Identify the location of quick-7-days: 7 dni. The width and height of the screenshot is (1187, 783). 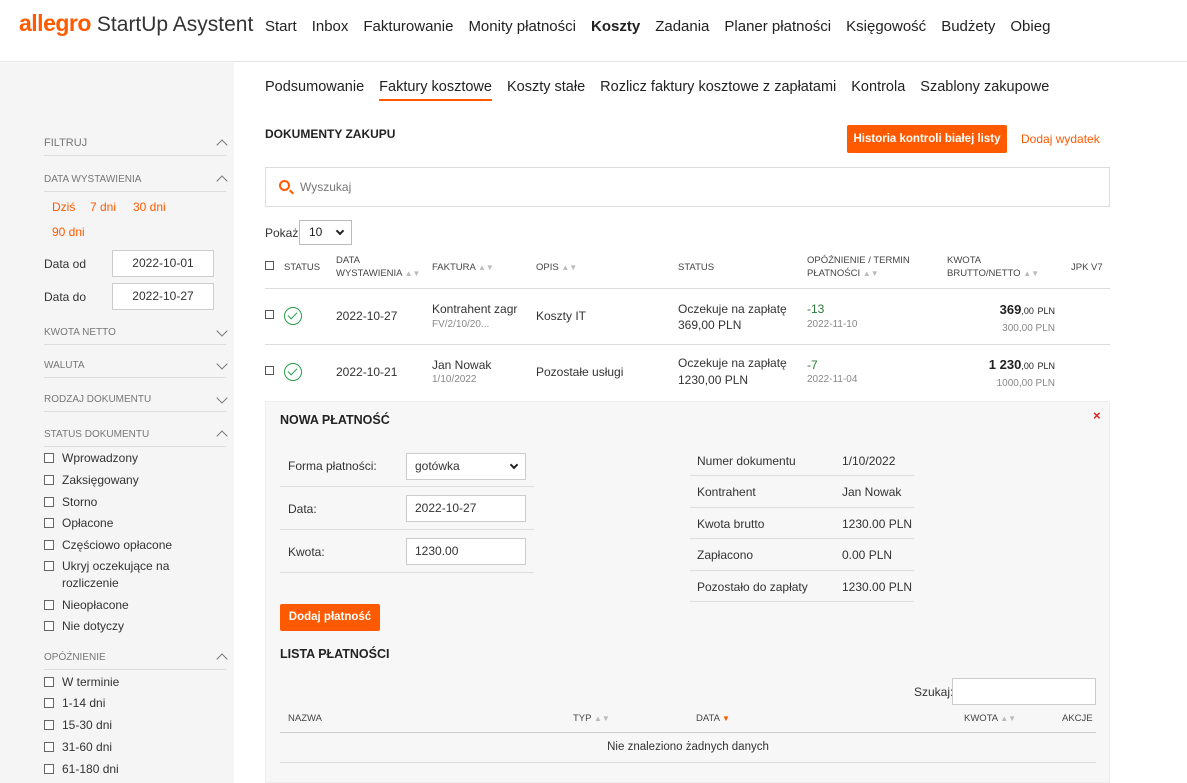
(103, 207).